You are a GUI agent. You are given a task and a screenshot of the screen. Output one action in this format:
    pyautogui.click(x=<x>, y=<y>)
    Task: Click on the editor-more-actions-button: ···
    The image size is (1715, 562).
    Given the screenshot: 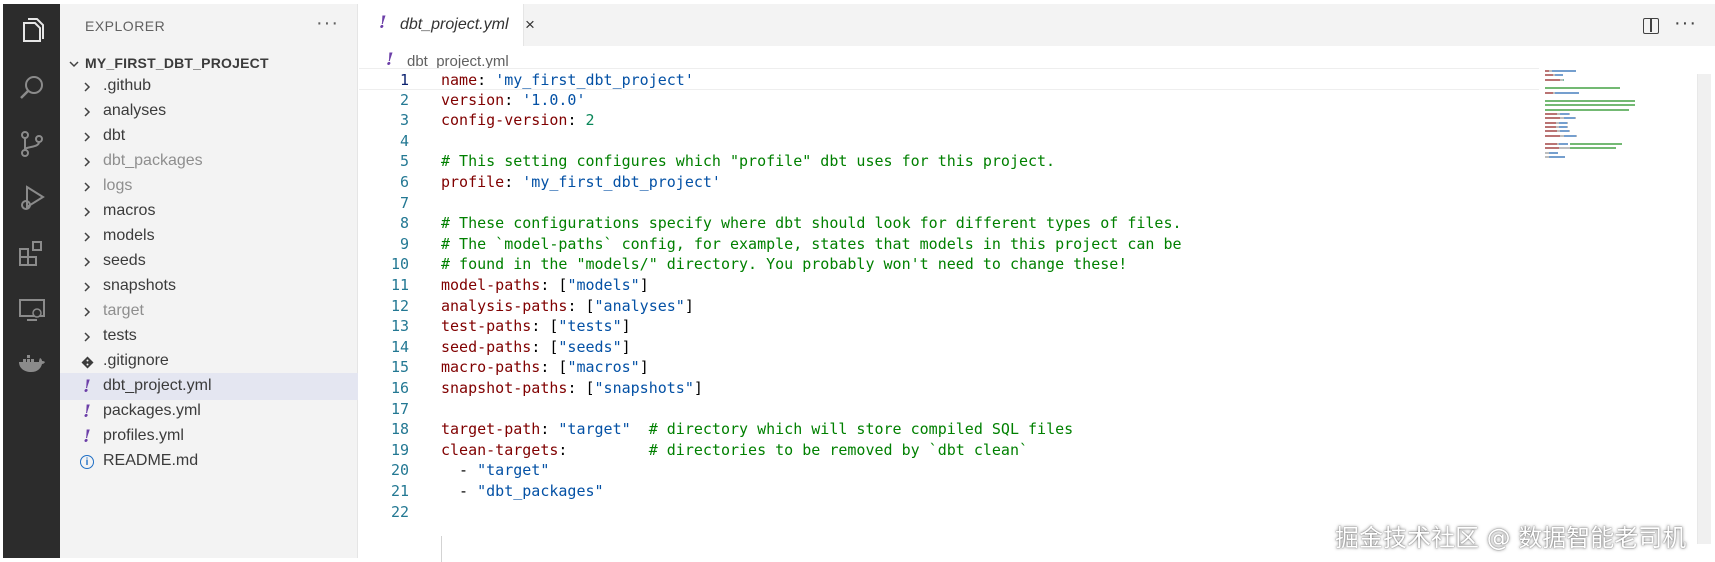 What is the action you would take?
    pyautogui.click(x=1685, y=23)
    